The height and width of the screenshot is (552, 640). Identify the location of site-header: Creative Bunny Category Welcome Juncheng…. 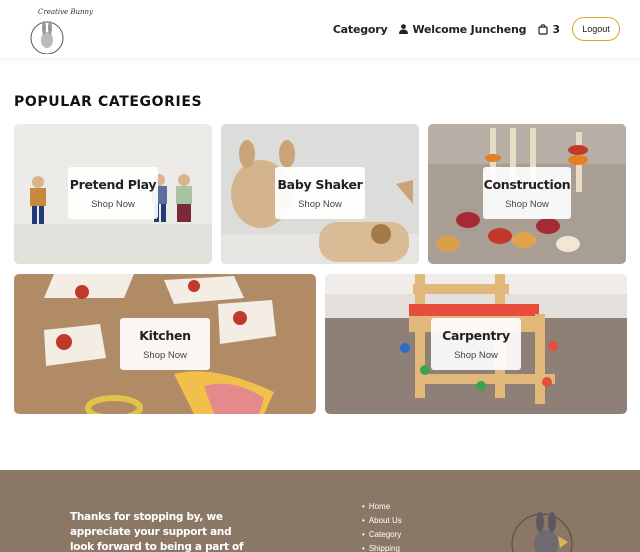
(320, 29).